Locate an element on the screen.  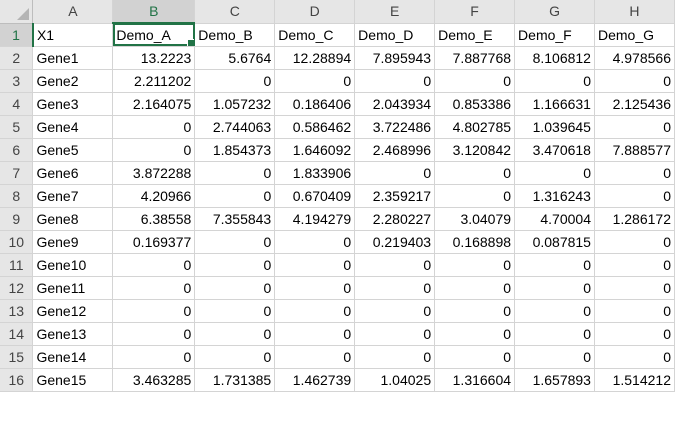
cell-d8: 0.670409 is located at coordinates (315, 196).